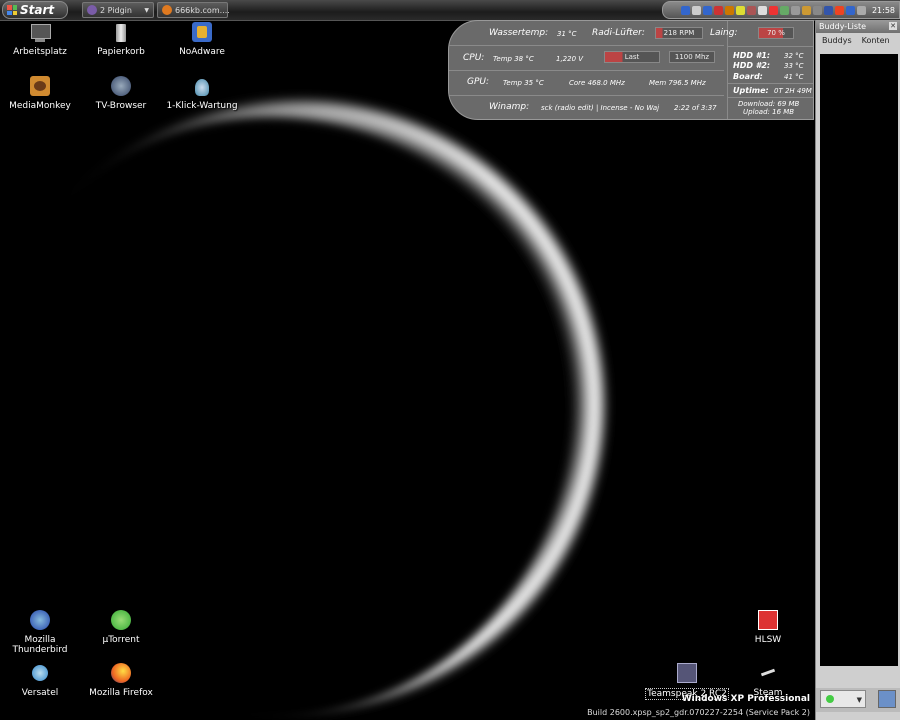  I want to click on buddy-list-window: Buddy-Liste ✕ Buddys Konten ▼, so click(857, 370).